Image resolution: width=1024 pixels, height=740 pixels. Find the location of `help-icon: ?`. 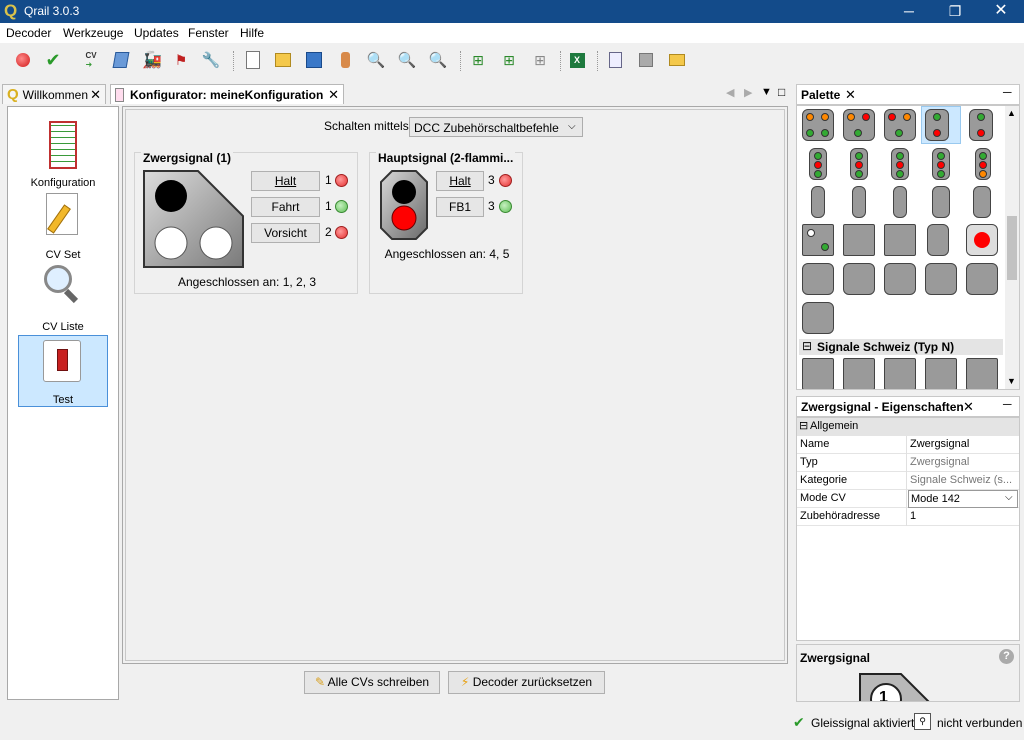

help-icon: ? is located at coordinates (1006, 656).